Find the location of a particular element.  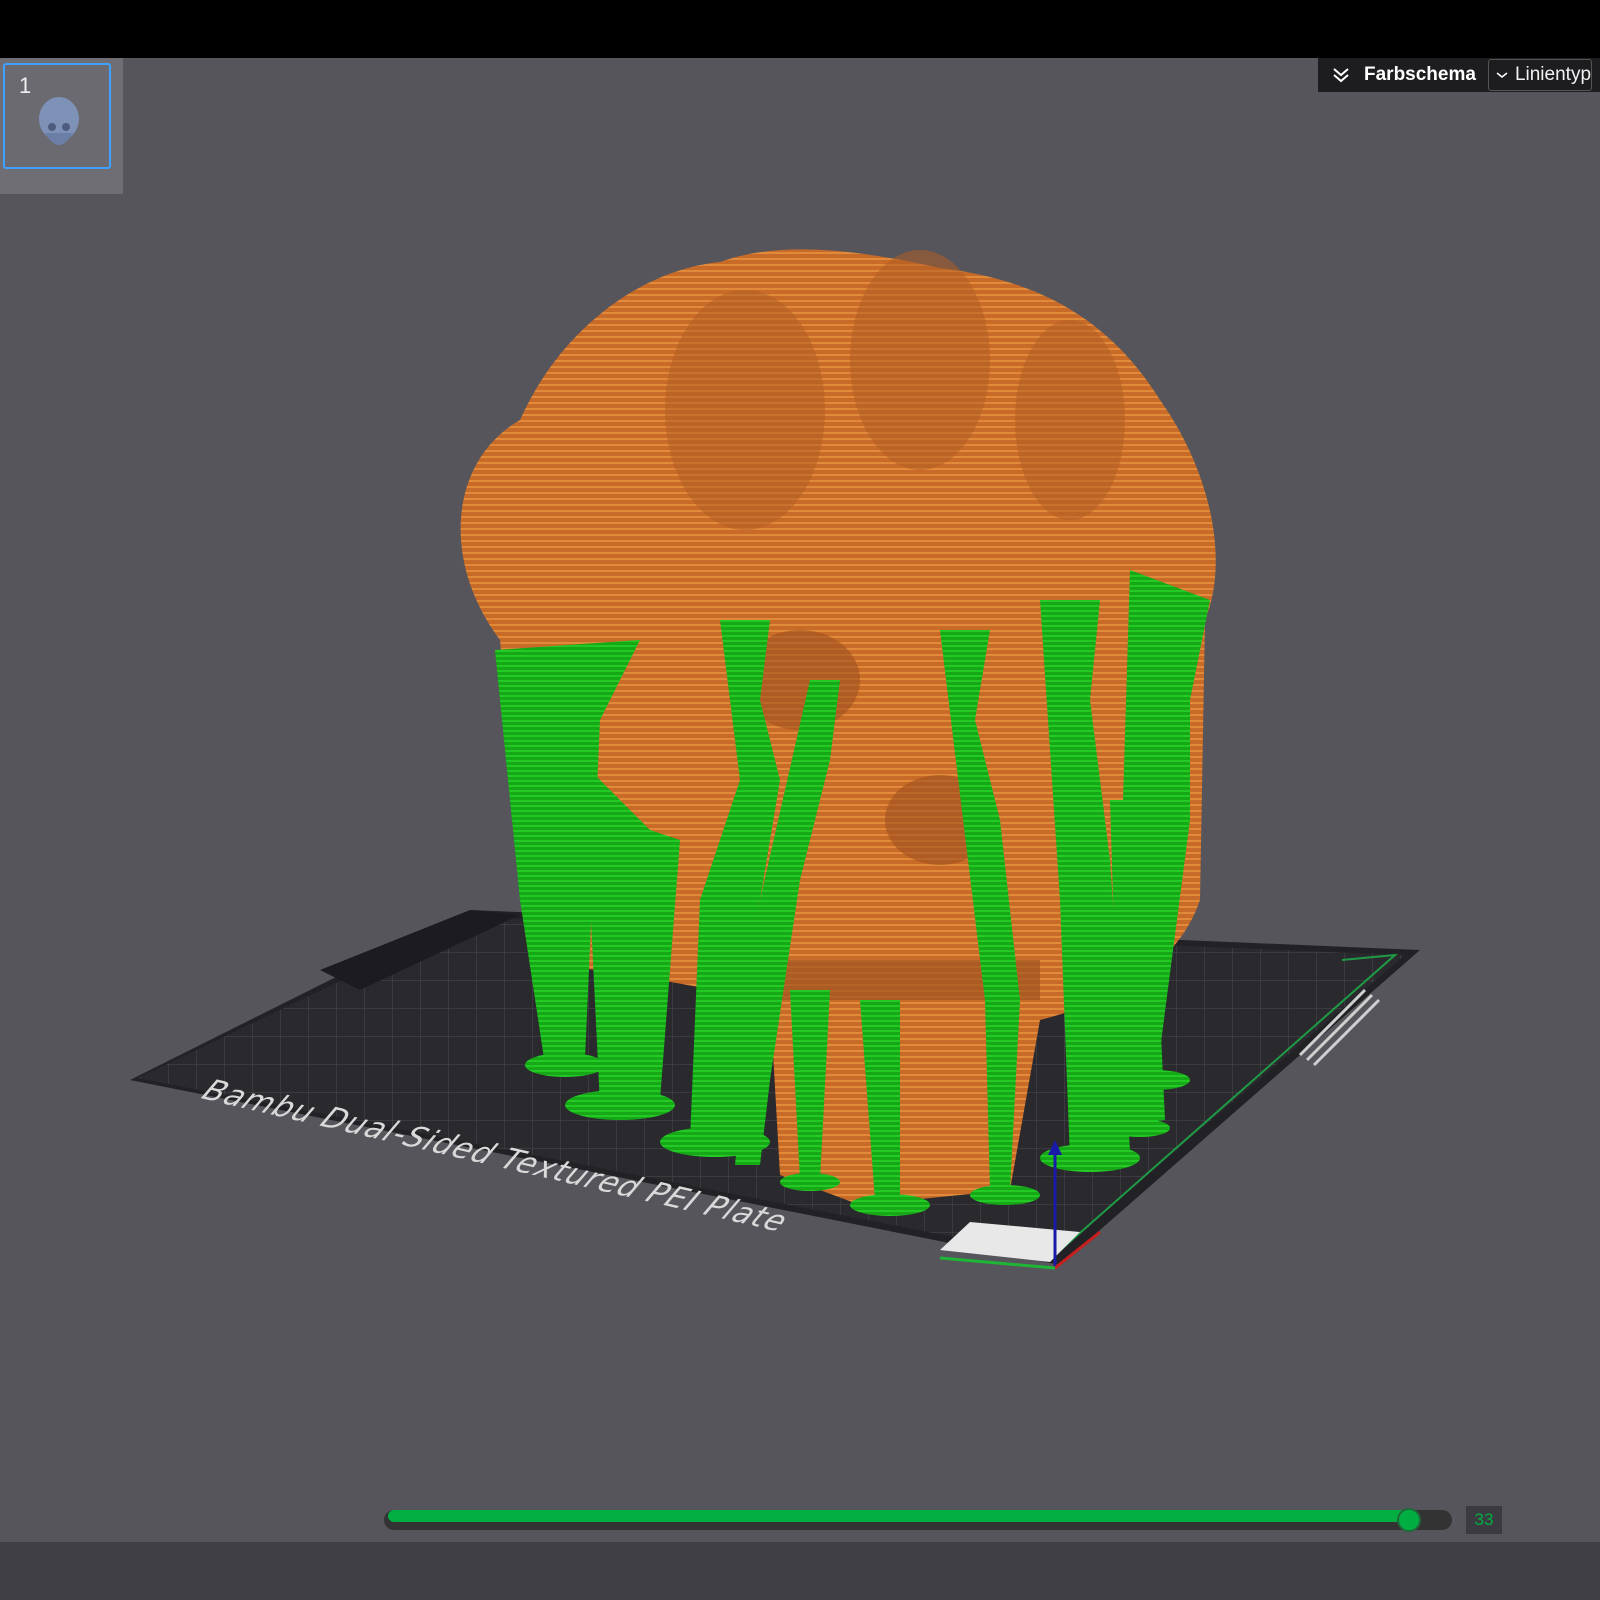

chevron-down-icon is located at coordinates (1502, 75).